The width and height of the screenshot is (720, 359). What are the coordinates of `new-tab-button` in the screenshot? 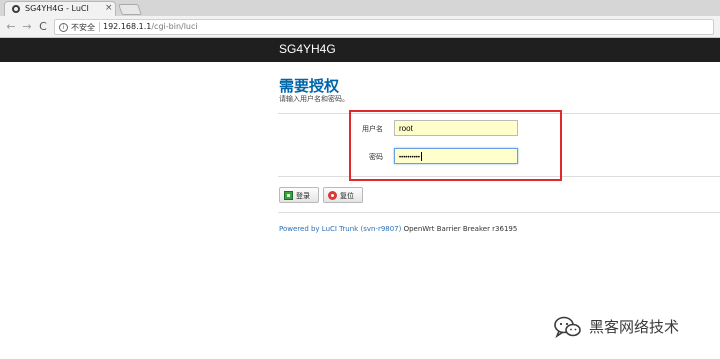 It's located at (130, 9).